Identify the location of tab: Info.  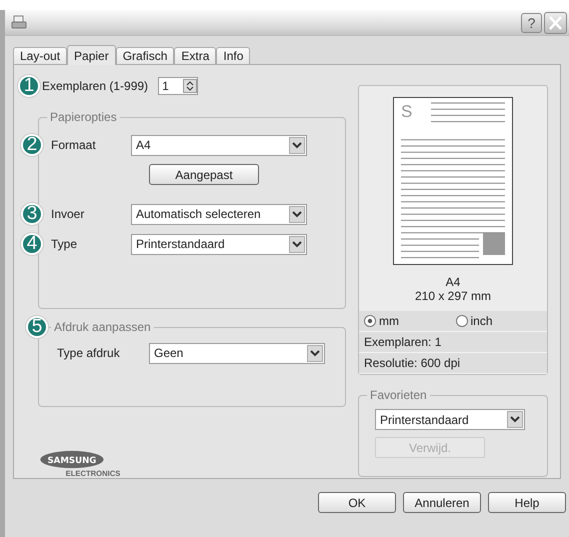
(233, 55).